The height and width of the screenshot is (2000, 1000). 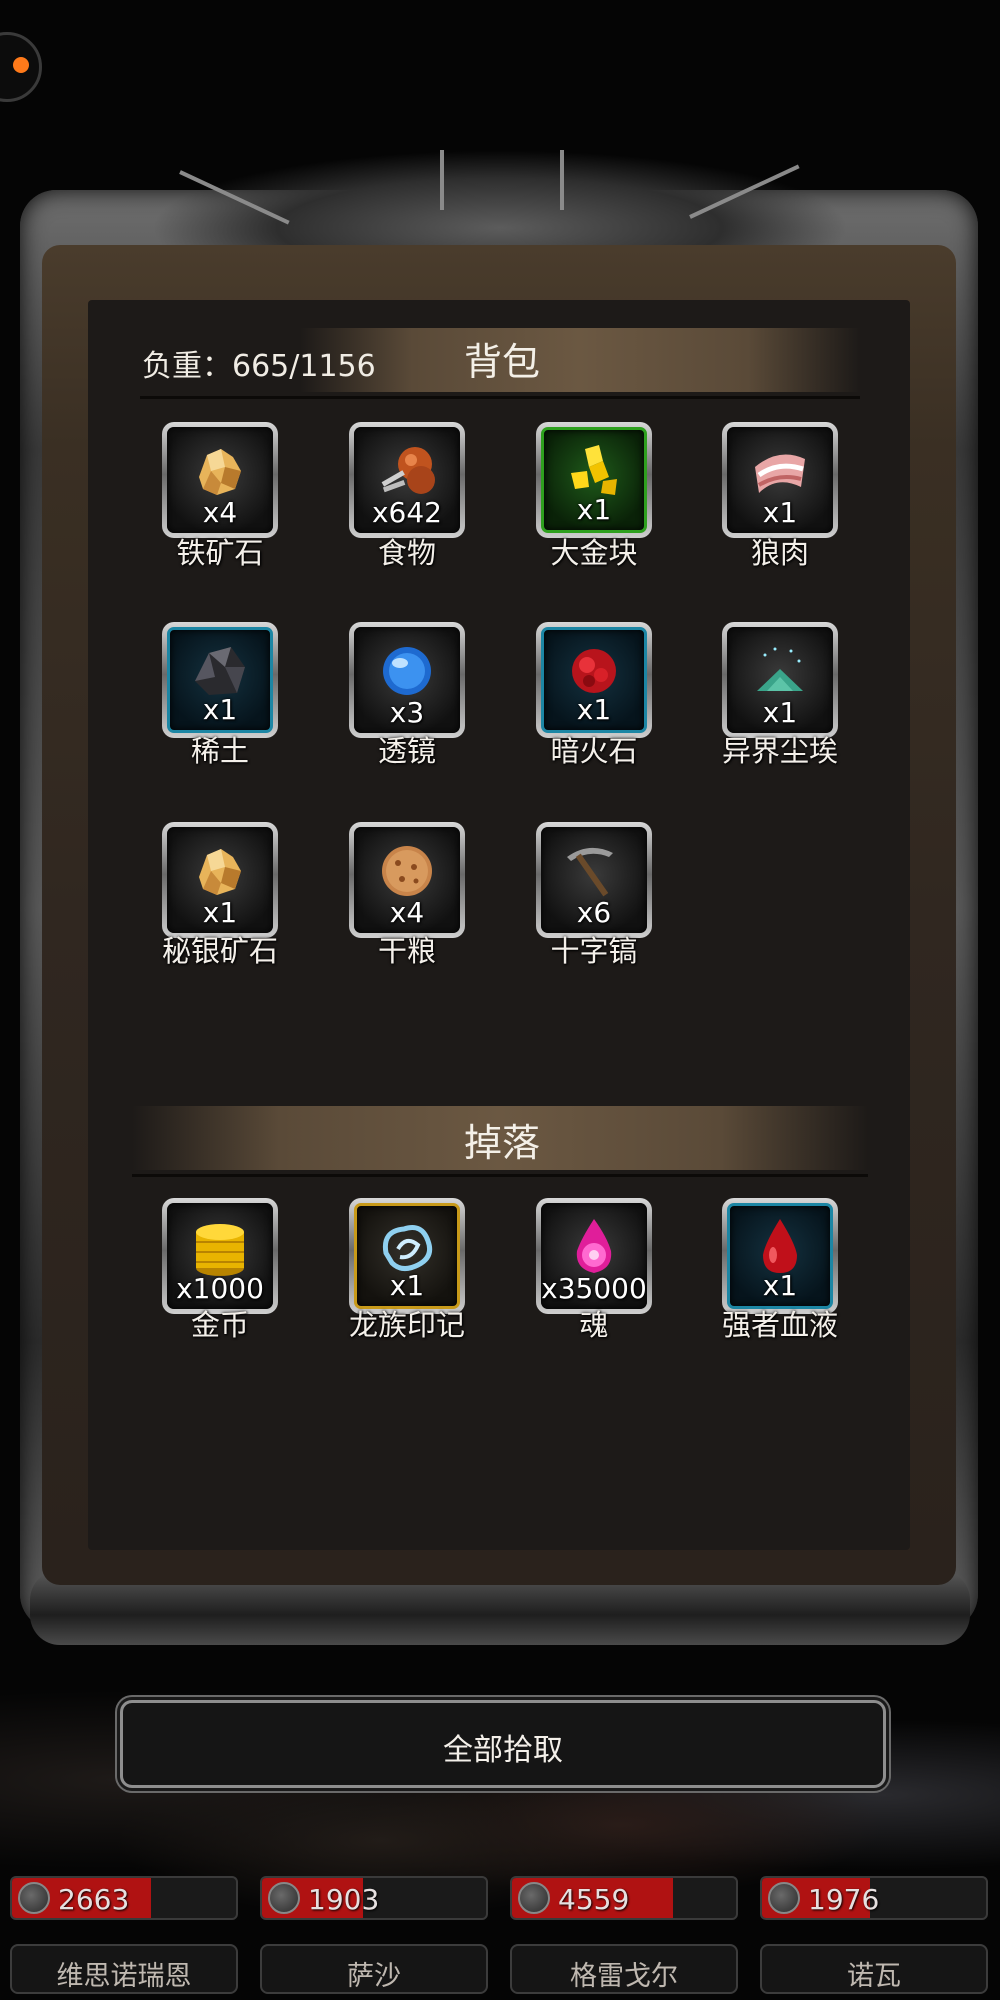 I want to click on item-qty: x642, so click(x=406, y=512).